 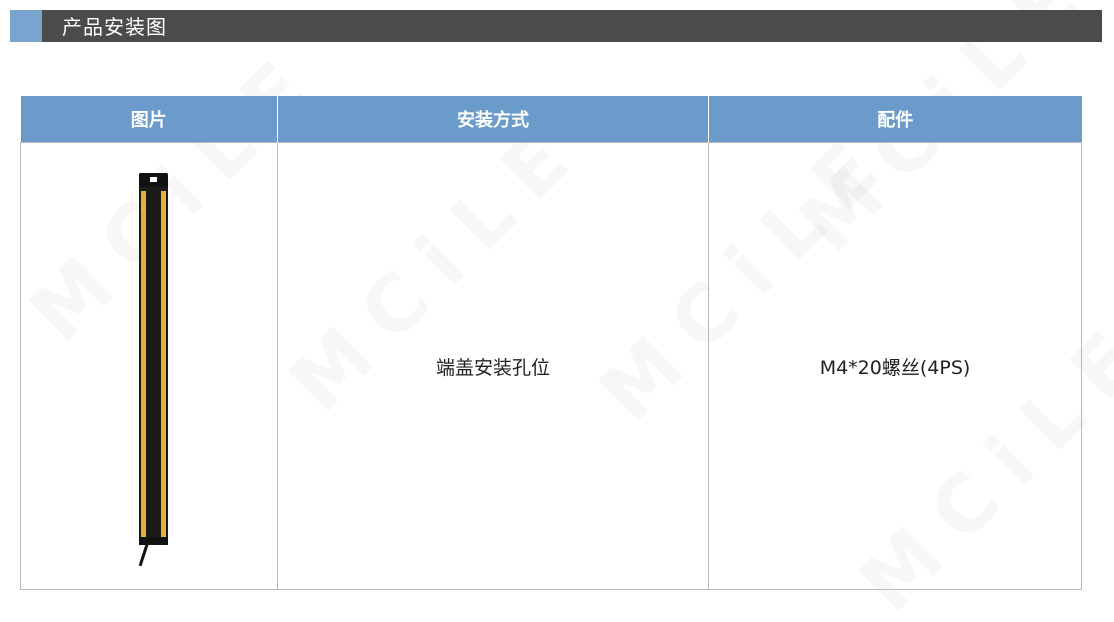 I want to click on bar-cap-bottom, so click(x=153, y=541).